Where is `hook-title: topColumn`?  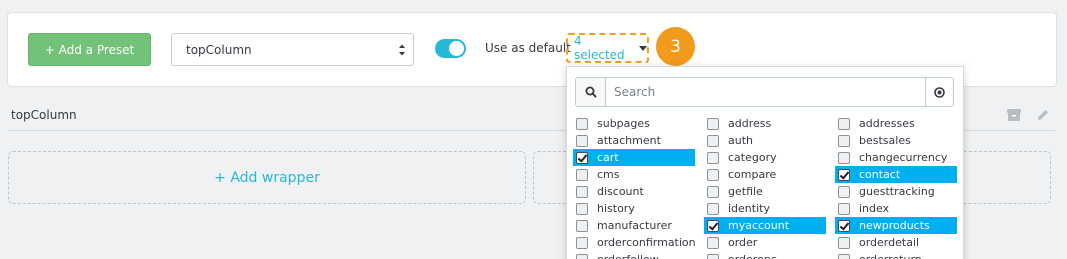
hook-title: topColumn is located at coordinates (44, 115).